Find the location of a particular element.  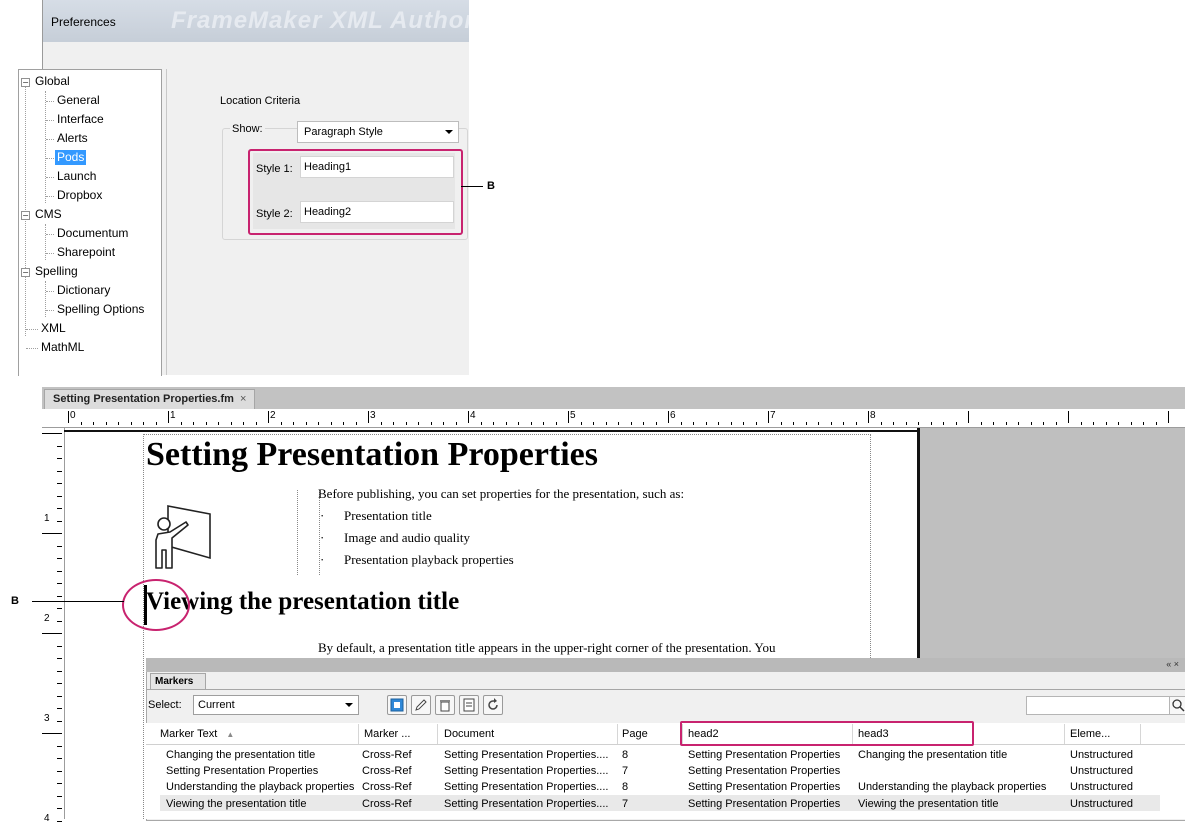

collapse-spelling-icon: − is located at coordinates (25, 272).